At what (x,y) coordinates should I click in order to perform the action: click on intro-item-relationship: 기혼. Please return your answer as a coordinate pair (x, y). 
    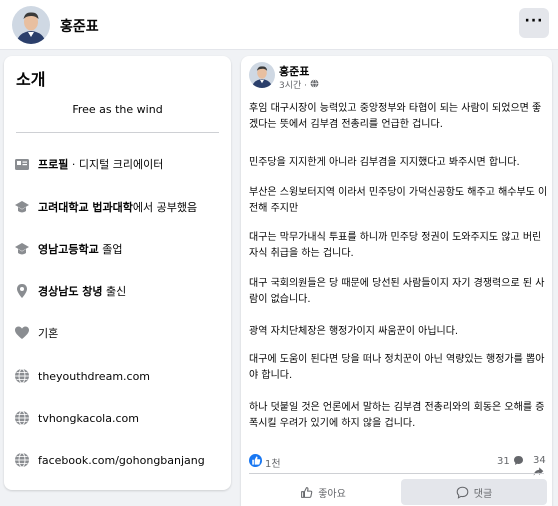
    Looking at the image, I should click on (120, 333).